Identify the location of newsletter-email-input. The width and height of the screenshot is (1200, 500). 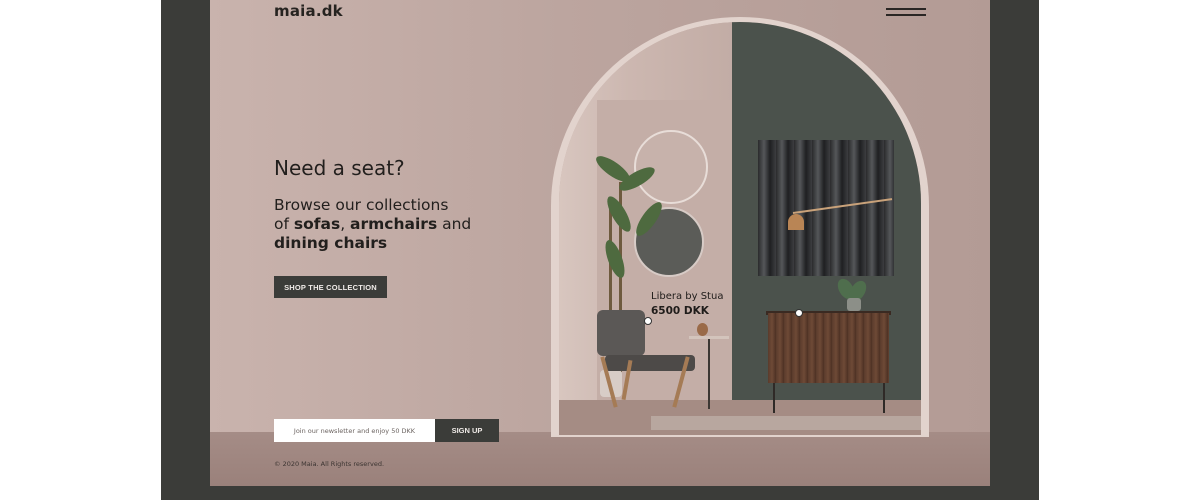
(354, 430).